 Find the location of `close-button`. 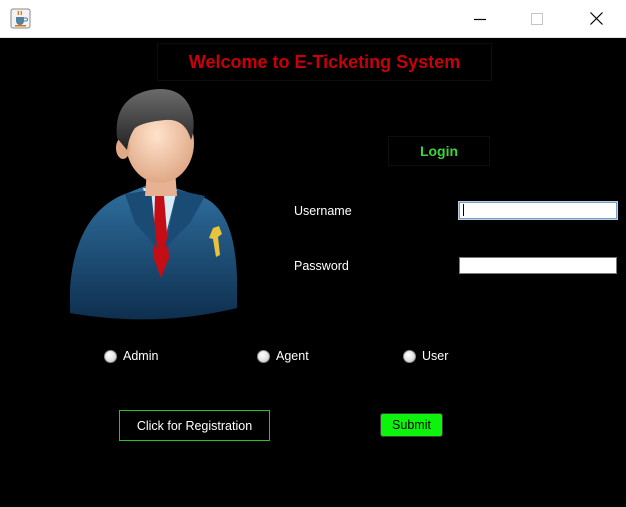

close-button is located at coordinates (596, 18).